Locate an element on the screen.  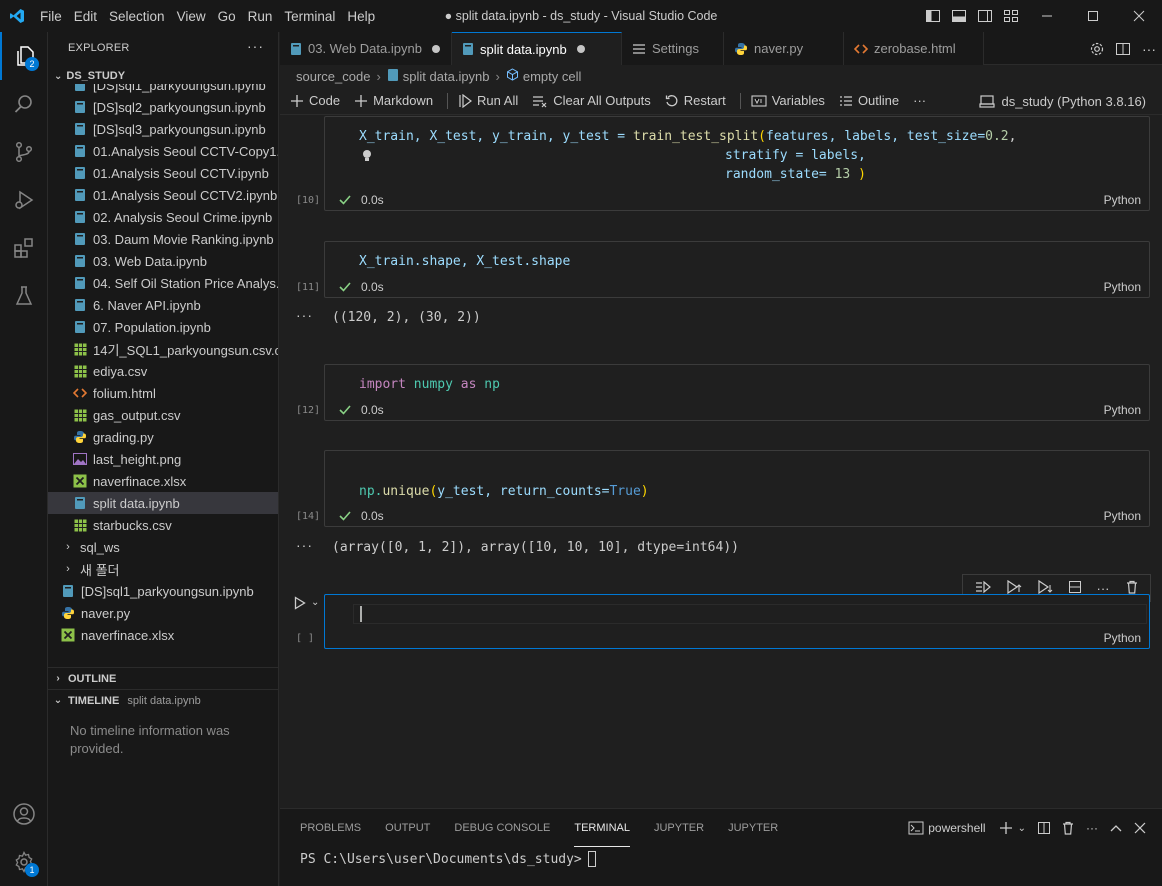
restart-button: Restart is located at coordinates (695, 100).